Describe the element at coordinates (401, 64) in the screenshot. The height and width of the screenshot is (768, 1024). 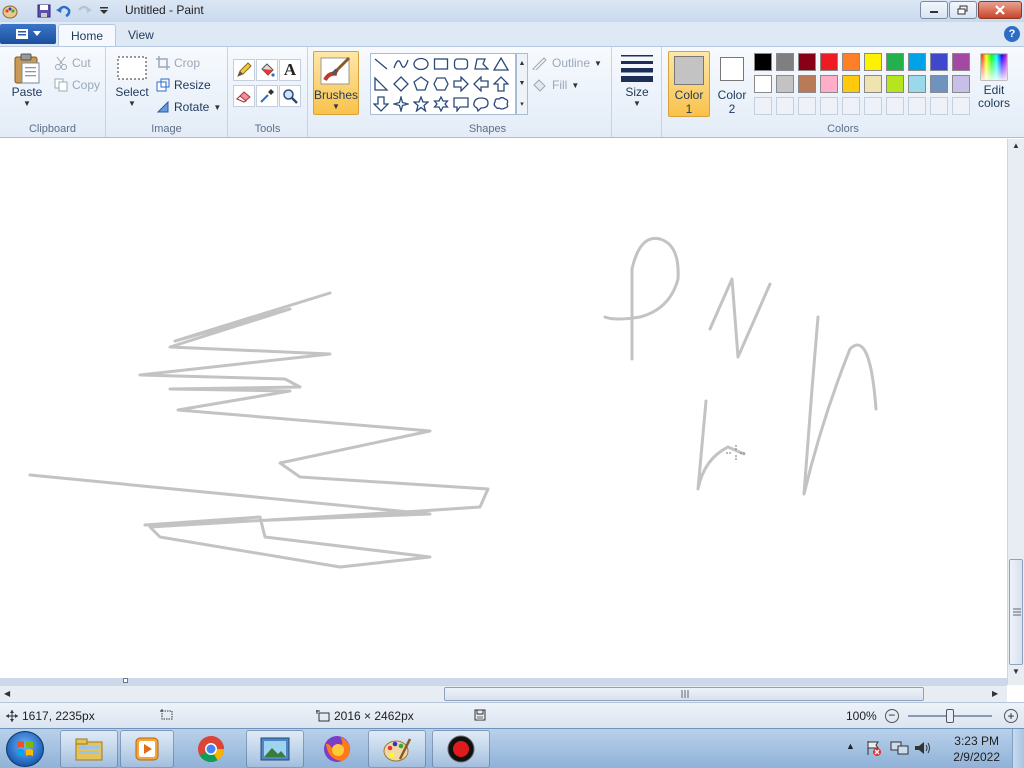
I see `curve-shape-icon` at that location.